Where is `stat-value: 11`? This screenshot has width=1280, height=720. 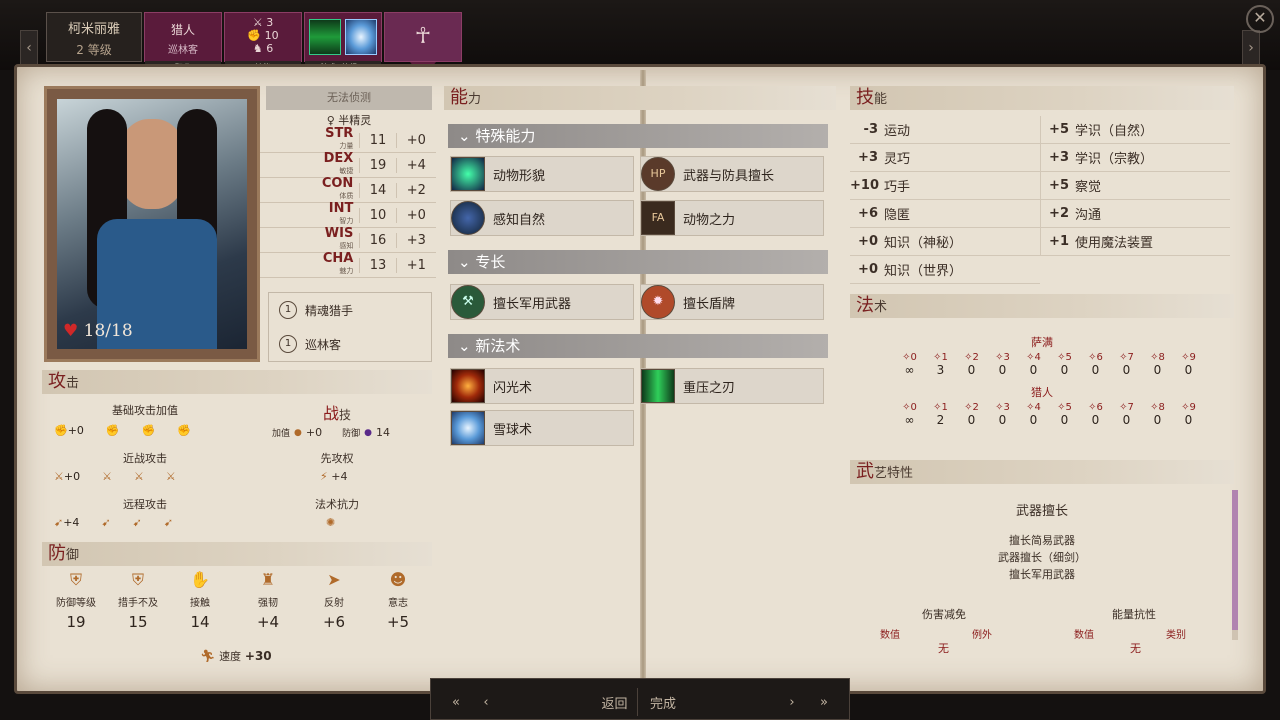
stat-value: 11 is located at coordinates (378, 140).